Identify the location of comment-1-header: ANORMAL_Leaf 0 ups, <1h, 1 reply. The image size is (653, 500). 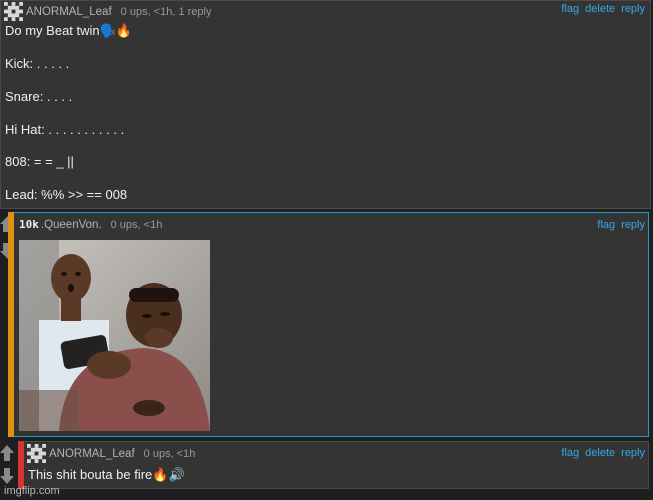
(107, 11).